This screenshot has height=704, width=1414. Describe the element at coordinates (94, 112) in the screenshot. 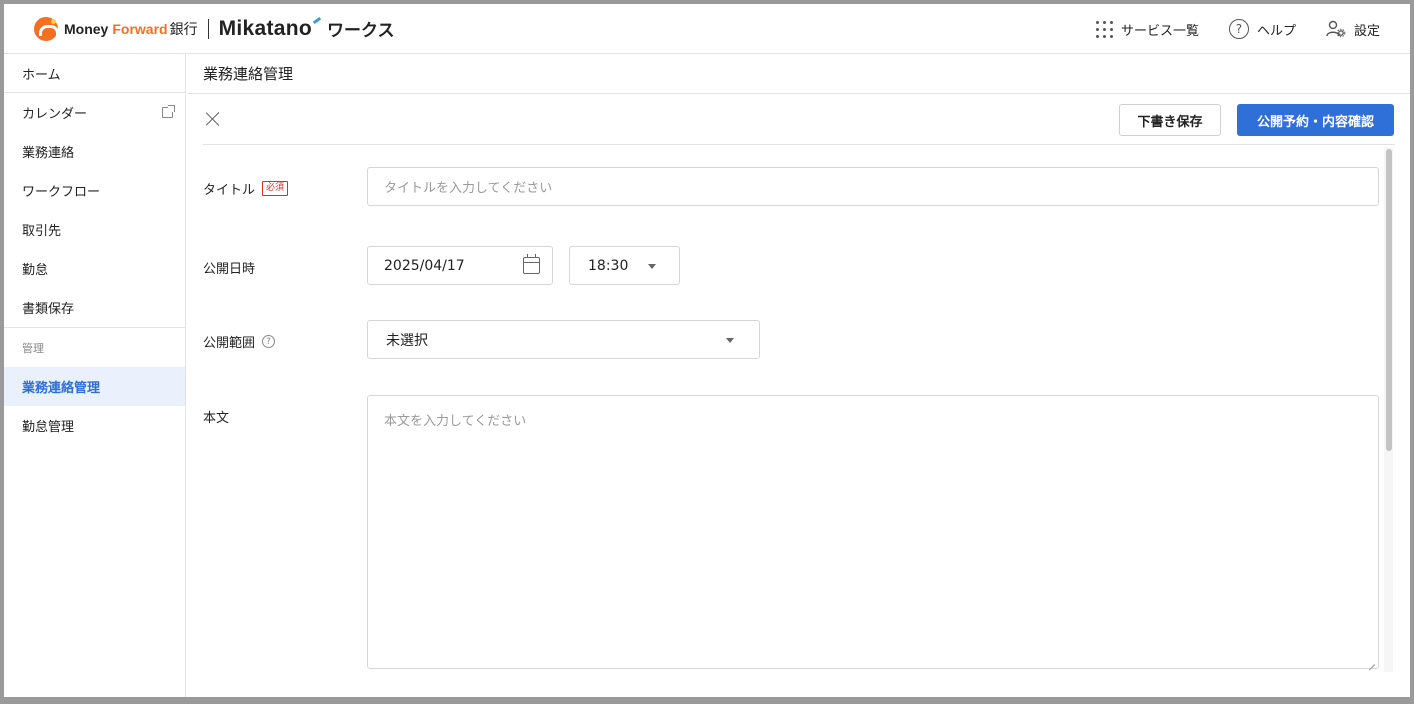

I see `sidebar-item-calendar: カレンダー` at that location.